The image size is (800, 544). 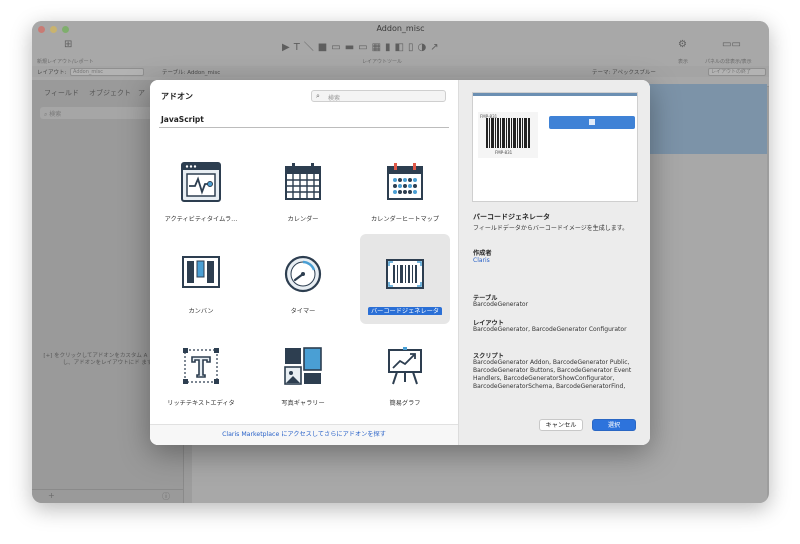 I want to click on addon-label: カンバン, so click(x=201, y=311).